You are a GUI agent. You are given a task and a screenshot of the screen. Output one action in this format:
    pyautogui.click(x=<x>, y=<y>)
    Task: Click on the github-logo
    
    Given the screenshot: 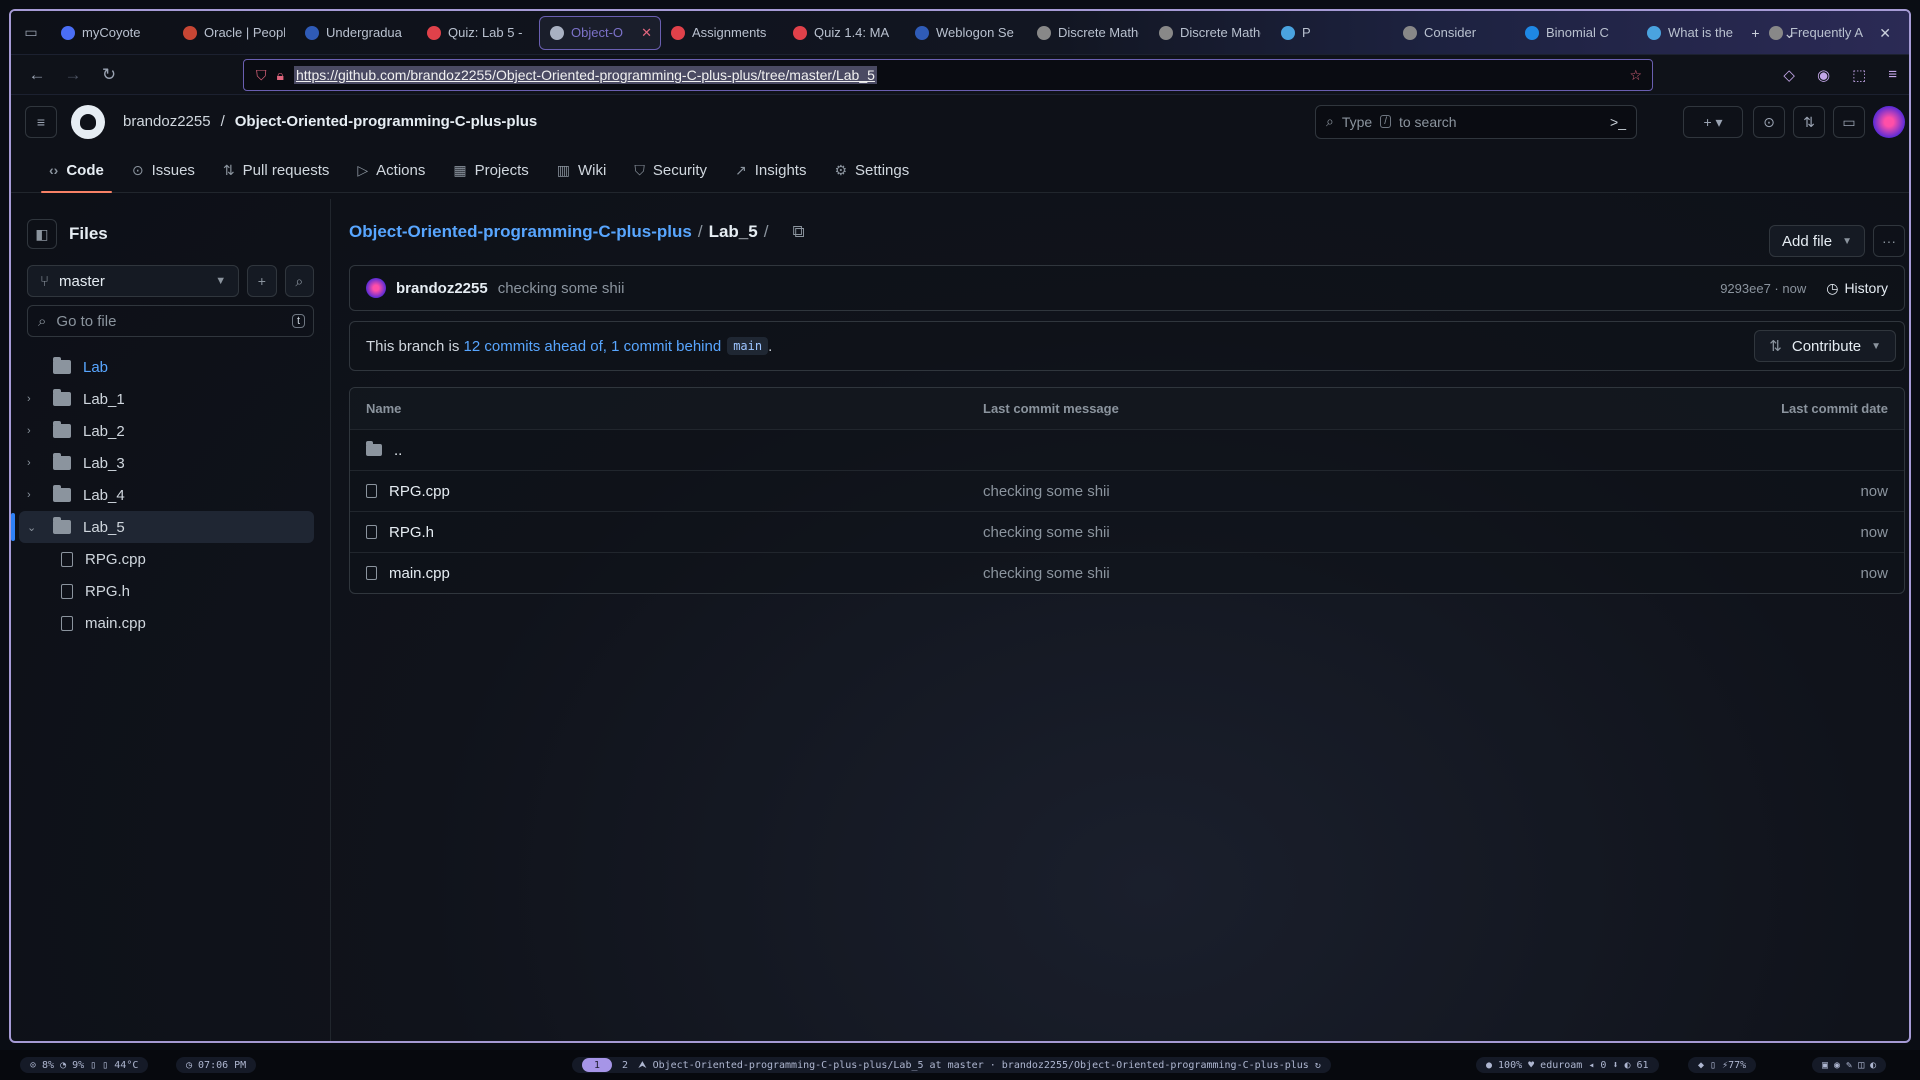 What is the action you would take?
    pyautogui.click(x=88, y=121)
    